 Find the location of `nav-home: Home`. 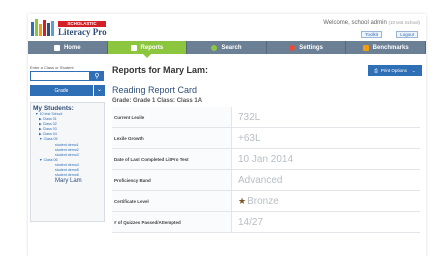

nav-home: Home is located at coordinates (68, 47).